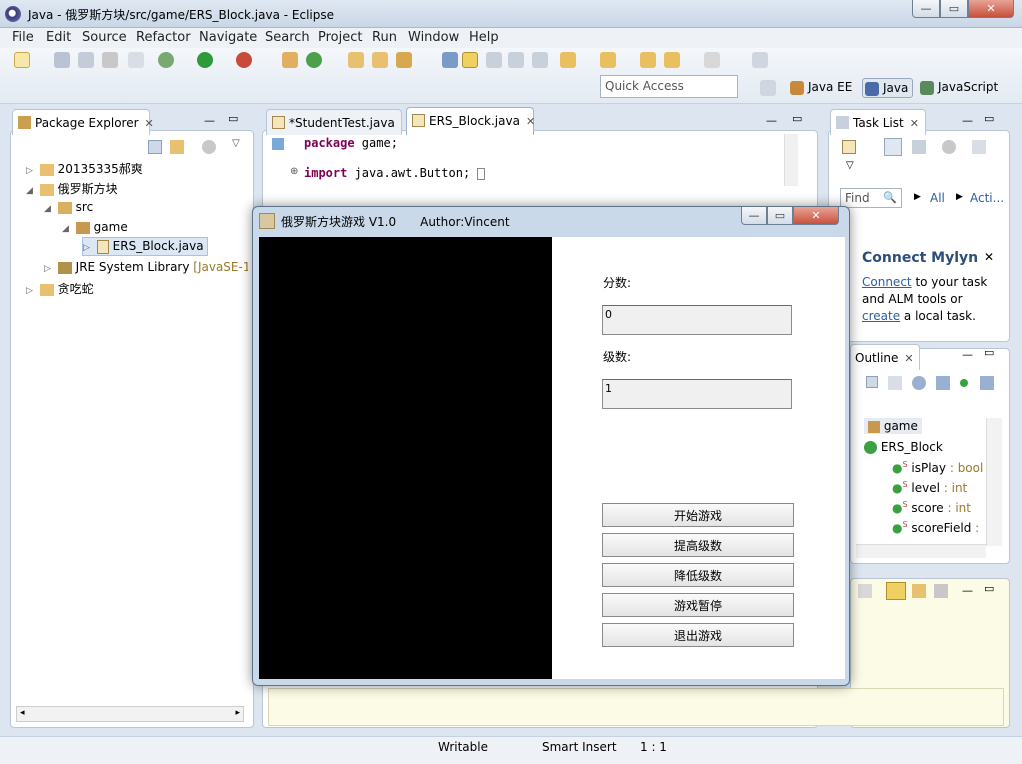 The height and width of the screenshot is (764, 1022). I want to click on task-filter-all: All, so click(937, 198).